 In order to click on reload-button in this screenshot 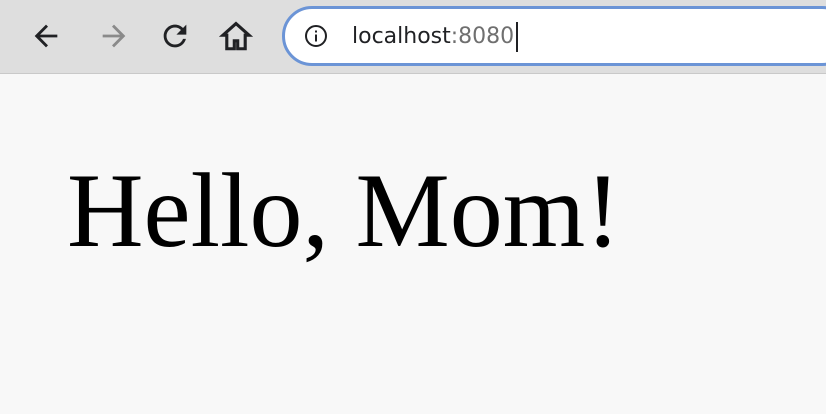, I will do `click(175, 36)`.